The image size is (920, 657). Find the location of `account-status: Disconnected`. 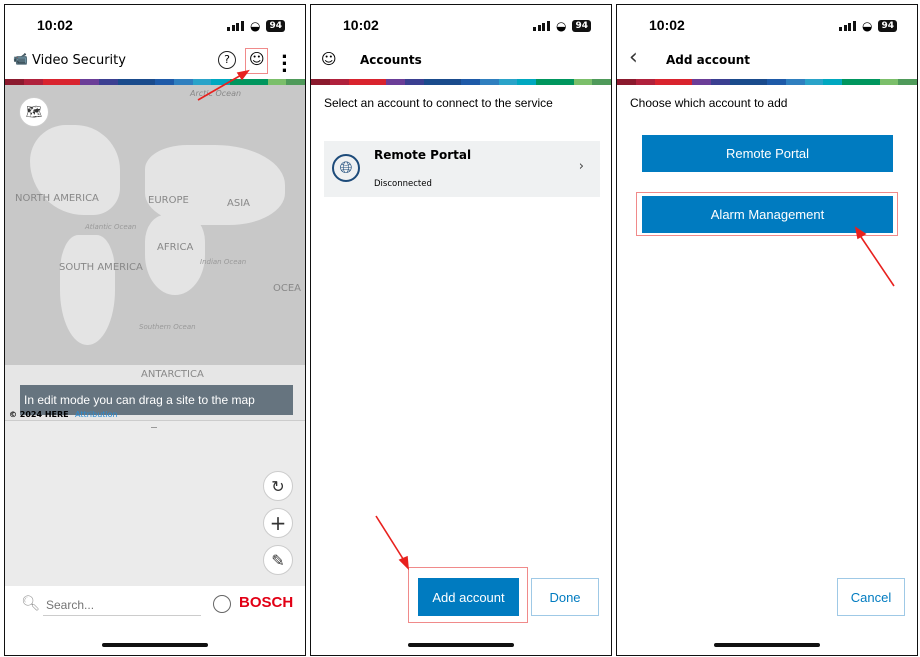

account-status: Disconnected is located at coordinates (403, 184).